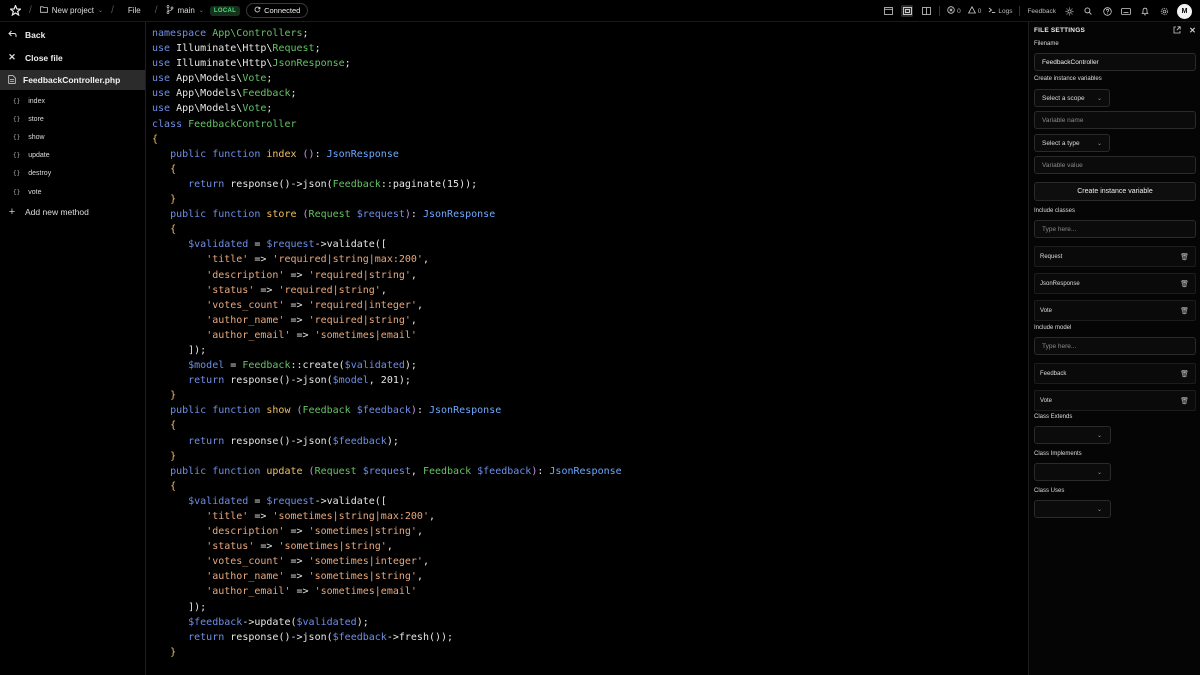  I want to click on code-line: 'status' => 'sometimes|string',, so click(587, 546).